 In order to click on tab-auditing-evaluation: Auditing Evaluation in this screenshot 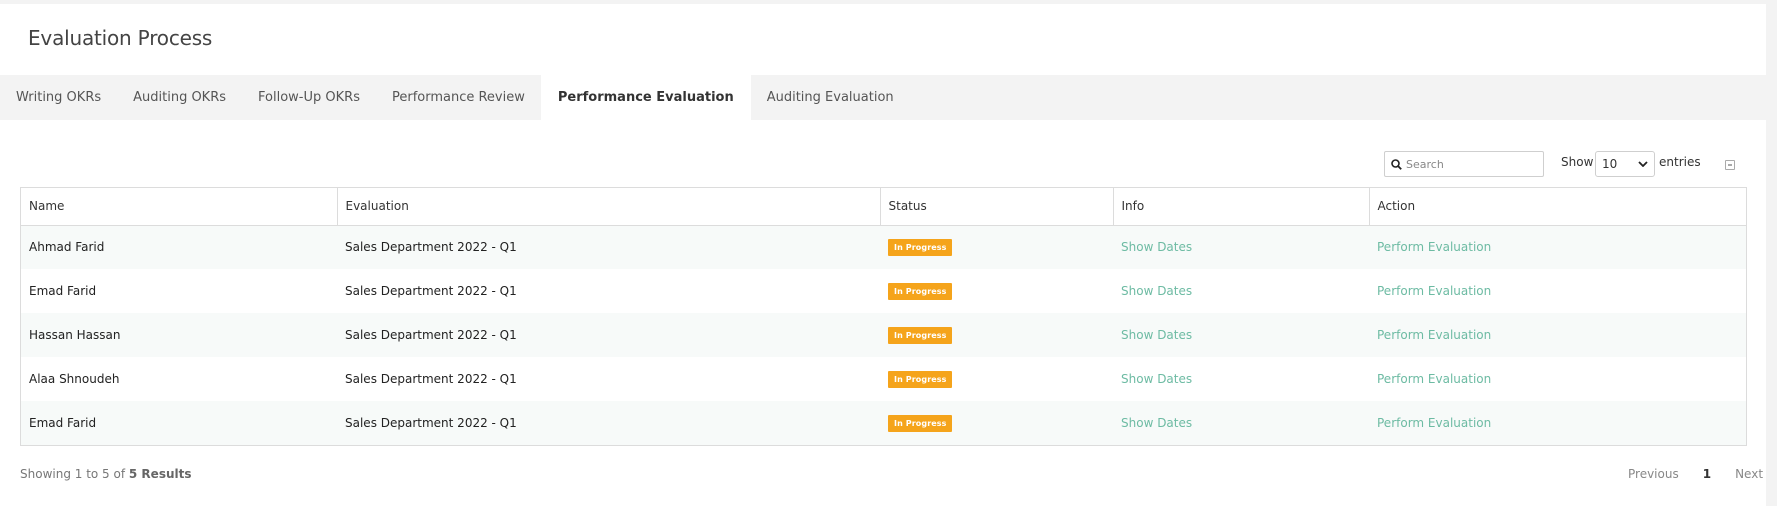, I will do `click(830, 97)`.